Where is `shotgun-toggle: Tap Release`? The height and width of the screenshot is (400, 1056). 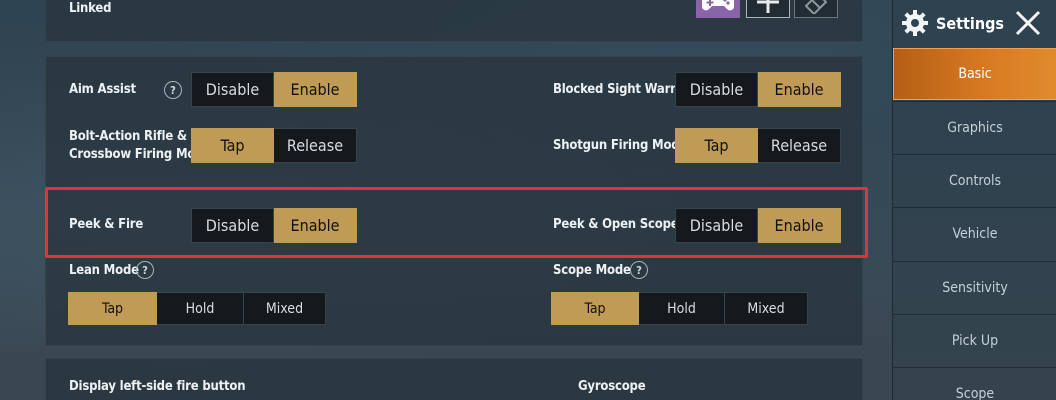 shotgun-toggle: Tap Release is located at coordinates (758, 145).